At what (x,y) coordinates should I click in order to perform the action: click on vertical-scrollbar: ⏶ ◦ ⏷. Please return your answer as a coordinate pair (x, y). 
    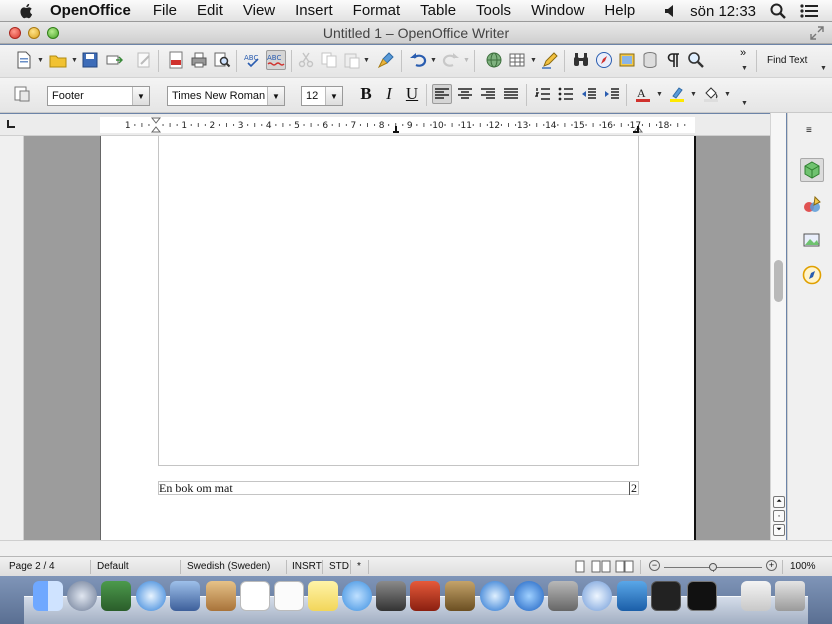
    Looking at the image, I should click on (778, 326).